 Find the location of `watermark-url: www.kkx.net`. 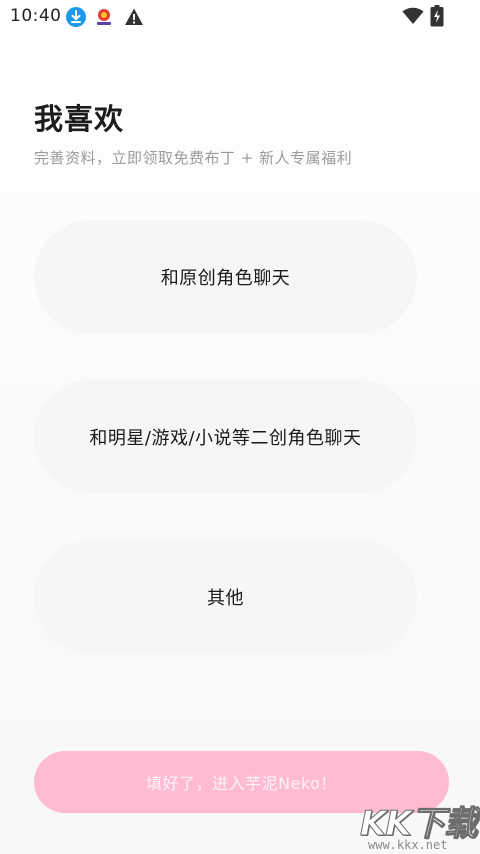

watermark-url: www.kkx.net is located at coordinates (408, 845).